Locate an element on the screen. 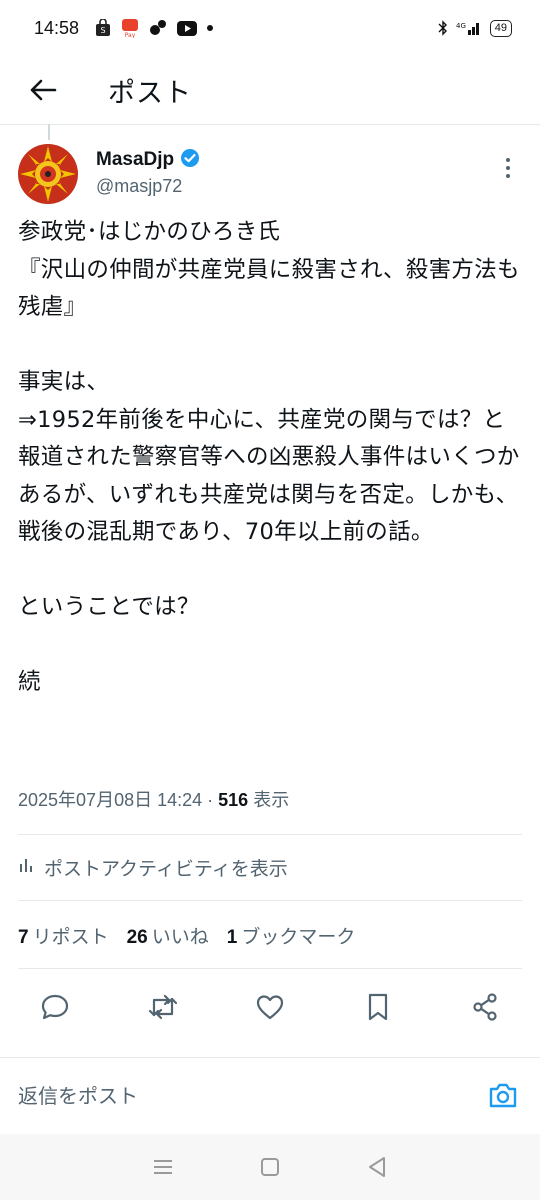 Image resolution: width=540 pixels, height=1200 pixels. engagement-counts: 7 リポスト 26 いいね 1 ブックマーク is located at coordinates (186, 935).